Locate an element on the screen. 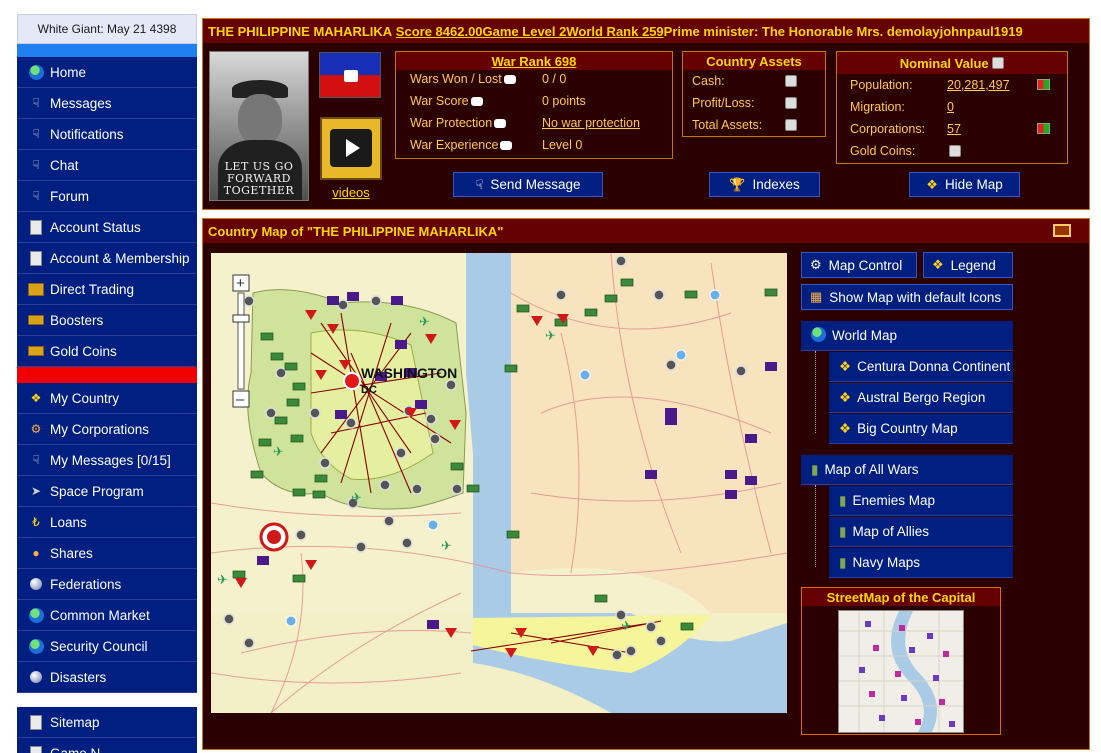 The image size is (1101, 753). world-rank-link: World Rank 259 is located at coordinates (614, 31).